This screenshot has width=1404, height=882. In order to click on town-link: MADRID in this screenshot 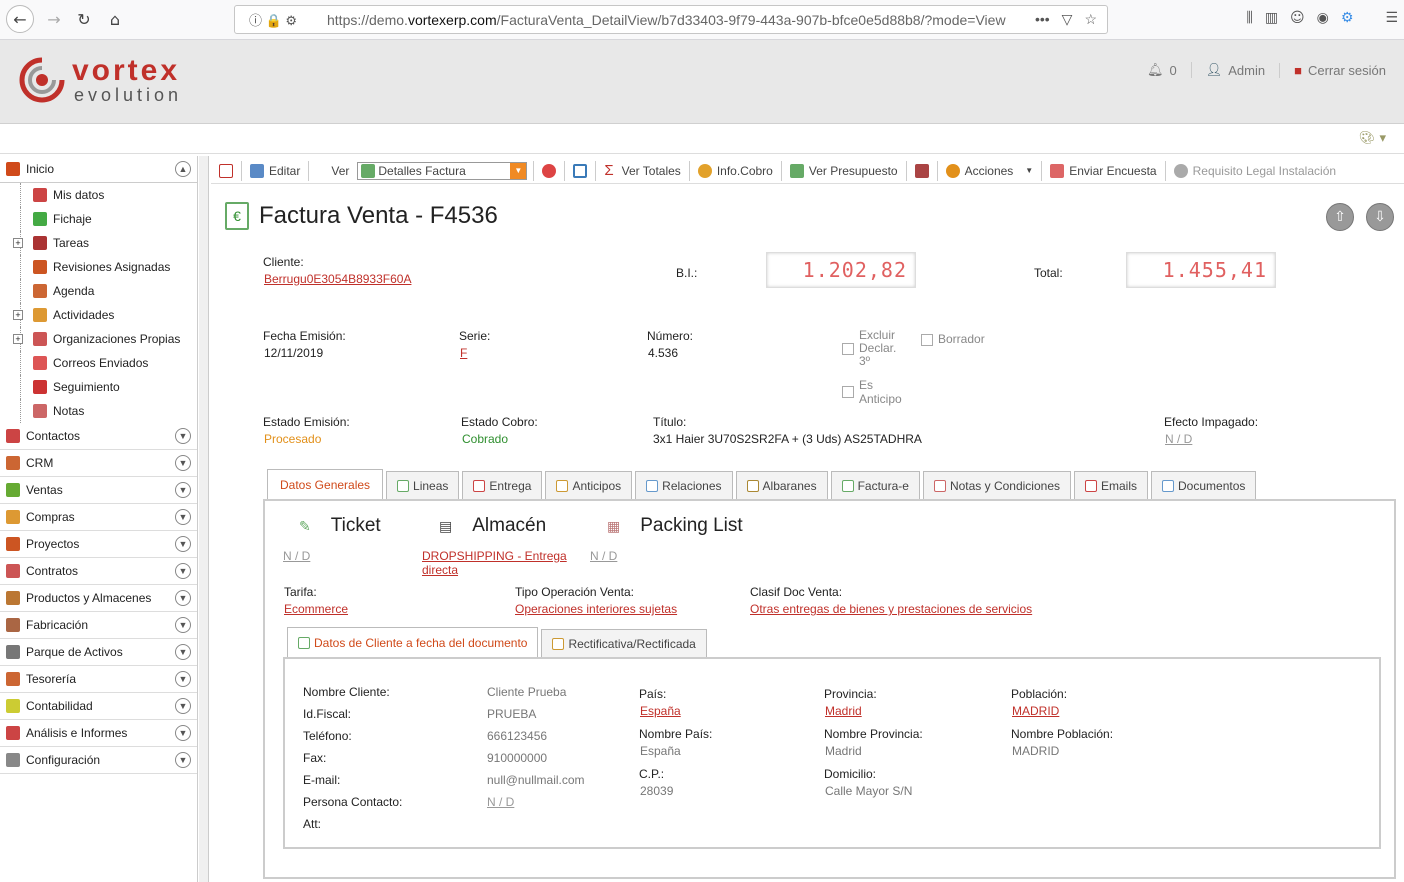, I will do `click(1035, 711)`.